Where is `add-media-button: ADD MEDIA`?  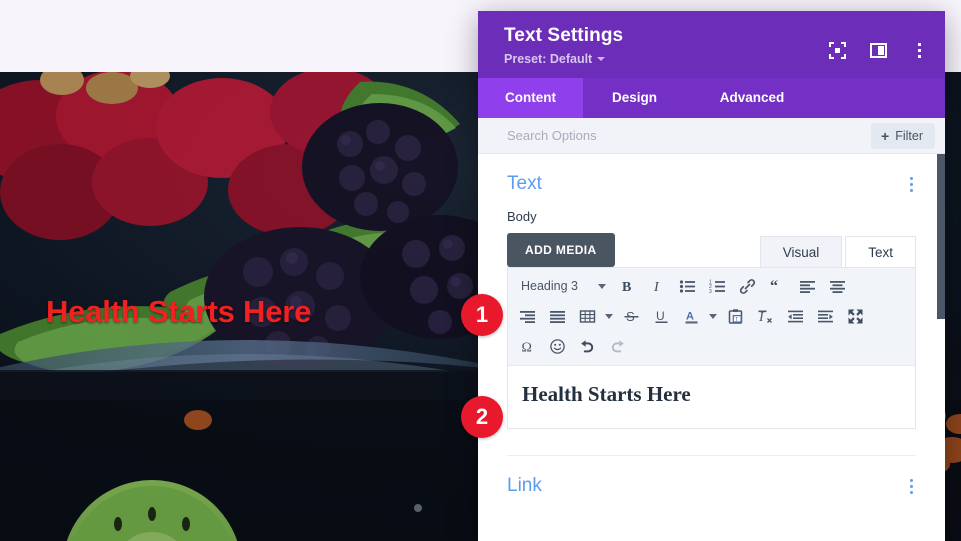 add-media-button: ADD MEDIA is located at coordinates (561, 250).